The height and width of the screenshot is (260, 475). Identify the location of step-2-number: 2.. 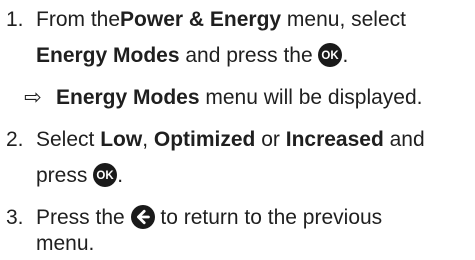
(15, 139).